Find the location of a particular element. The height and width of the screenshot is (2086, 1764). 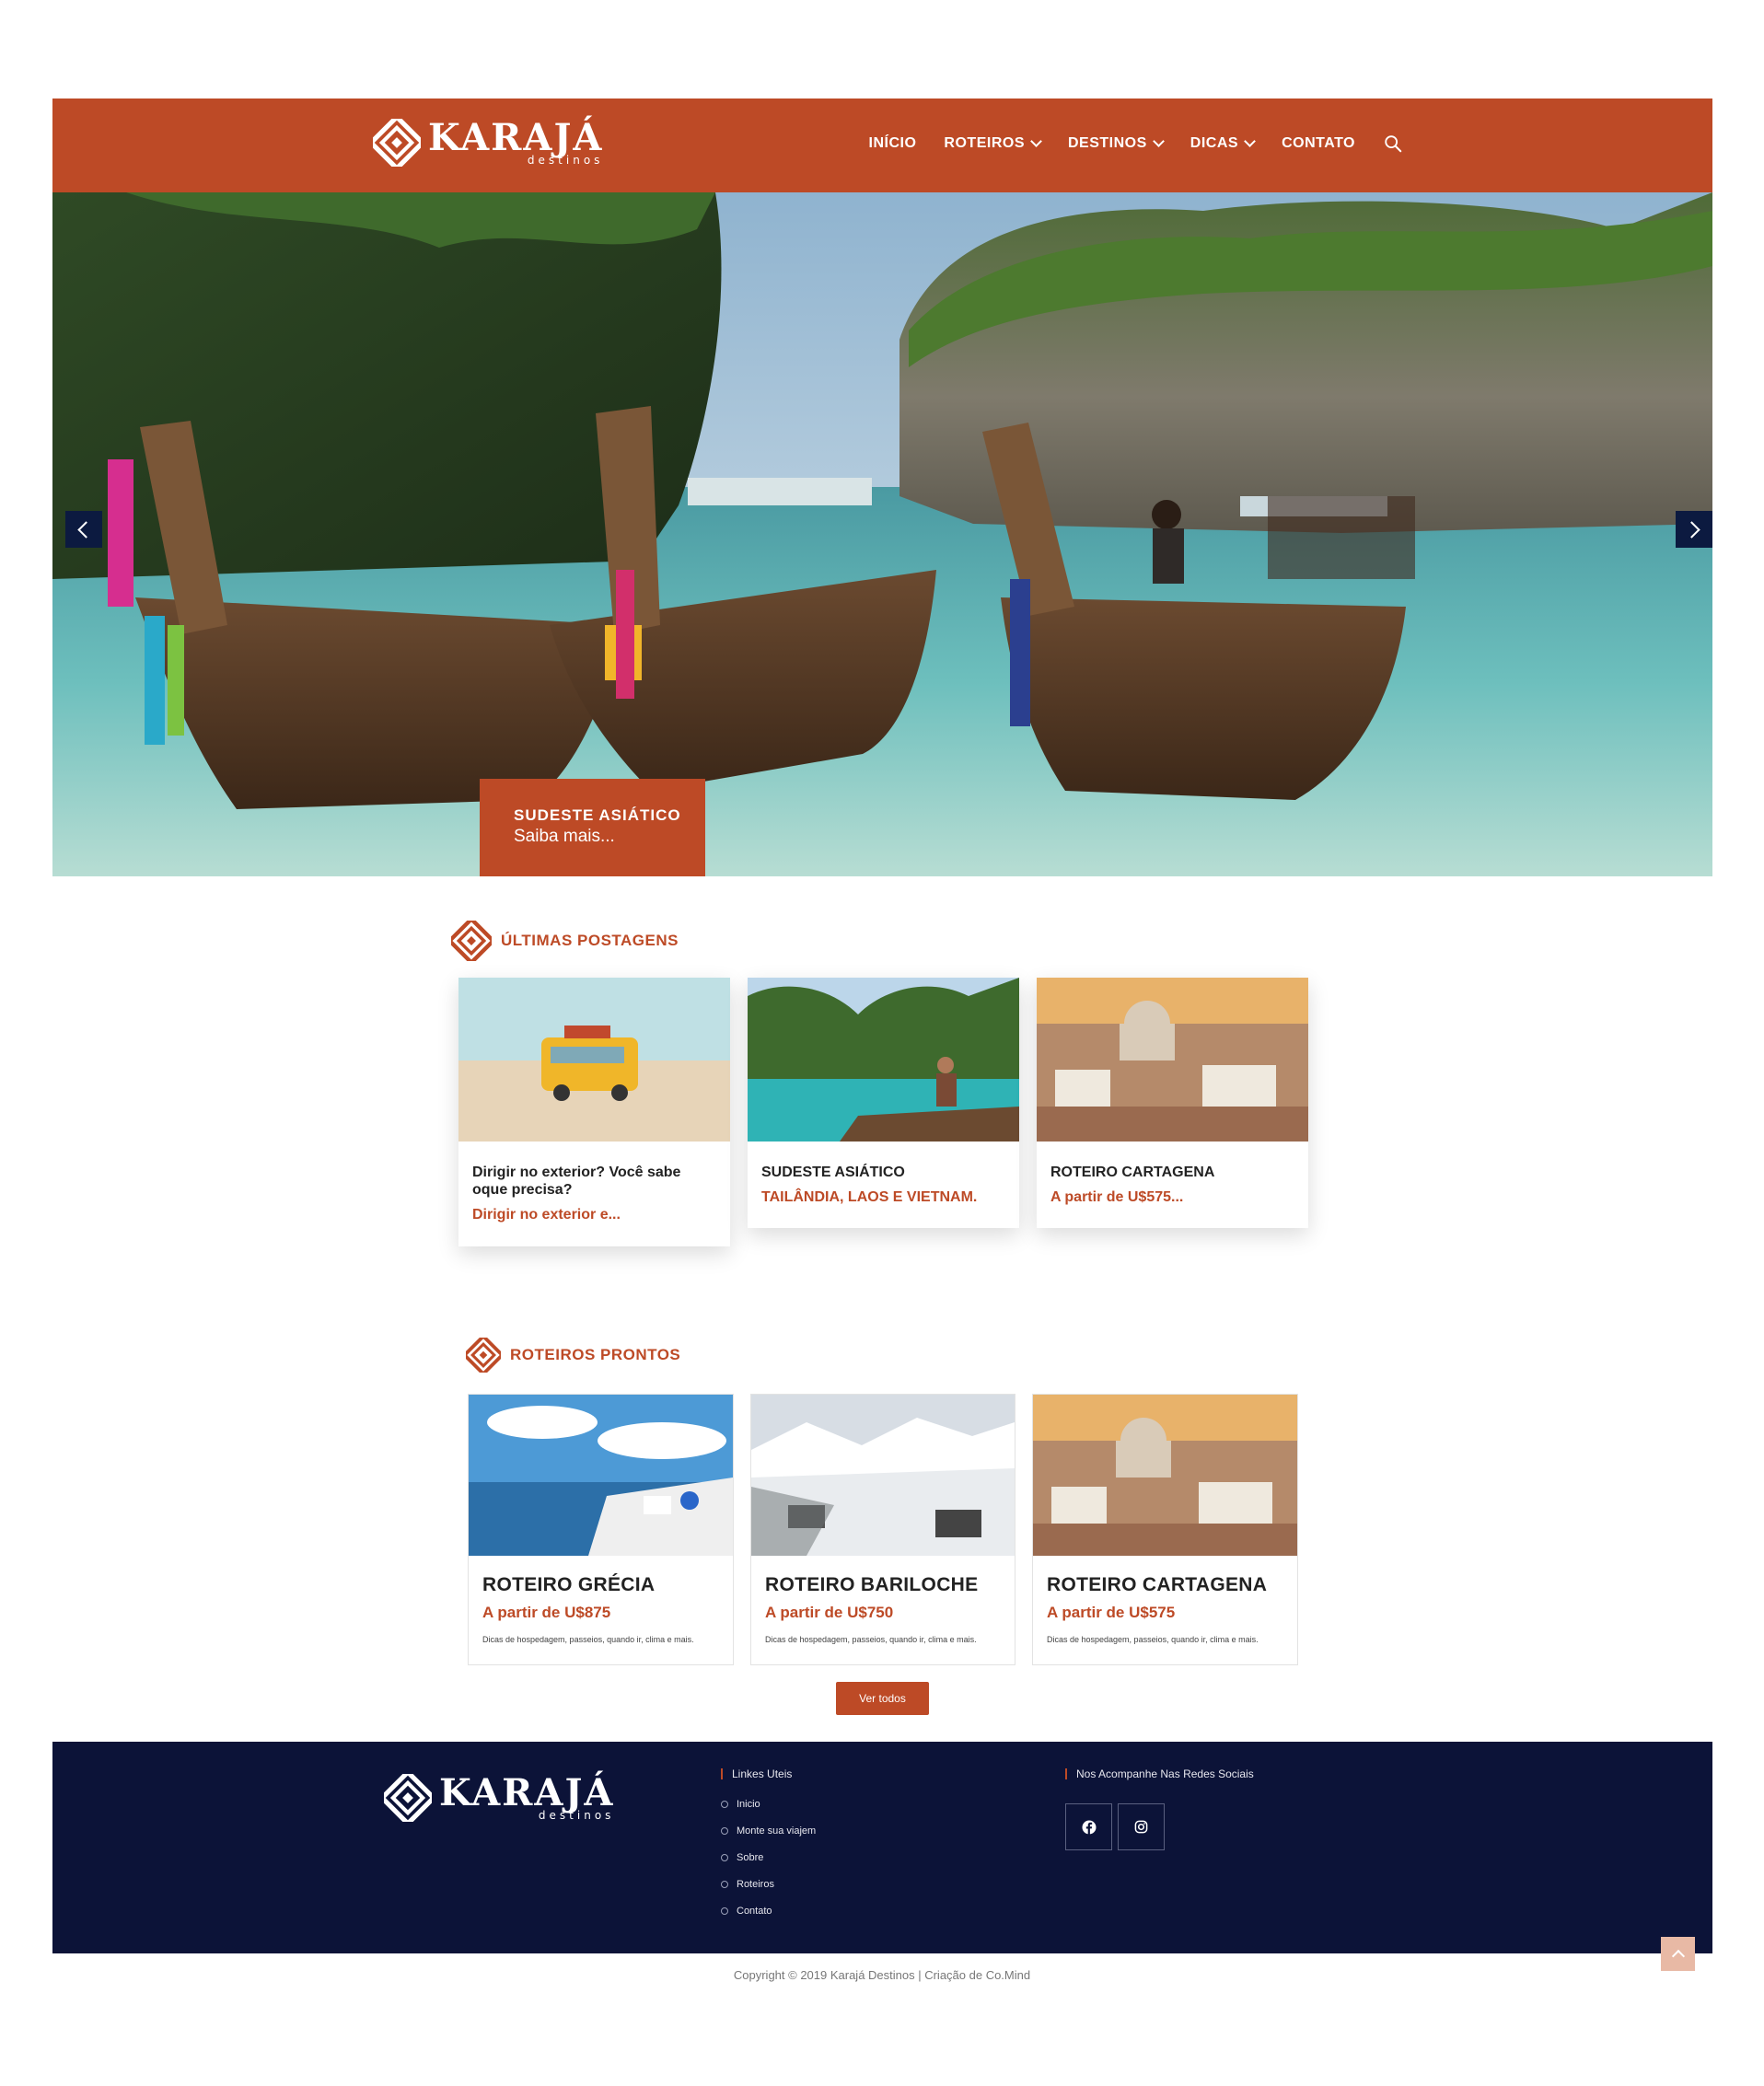

itinerary-price: A partir de U$750 is located at coordinates (829, 1612).